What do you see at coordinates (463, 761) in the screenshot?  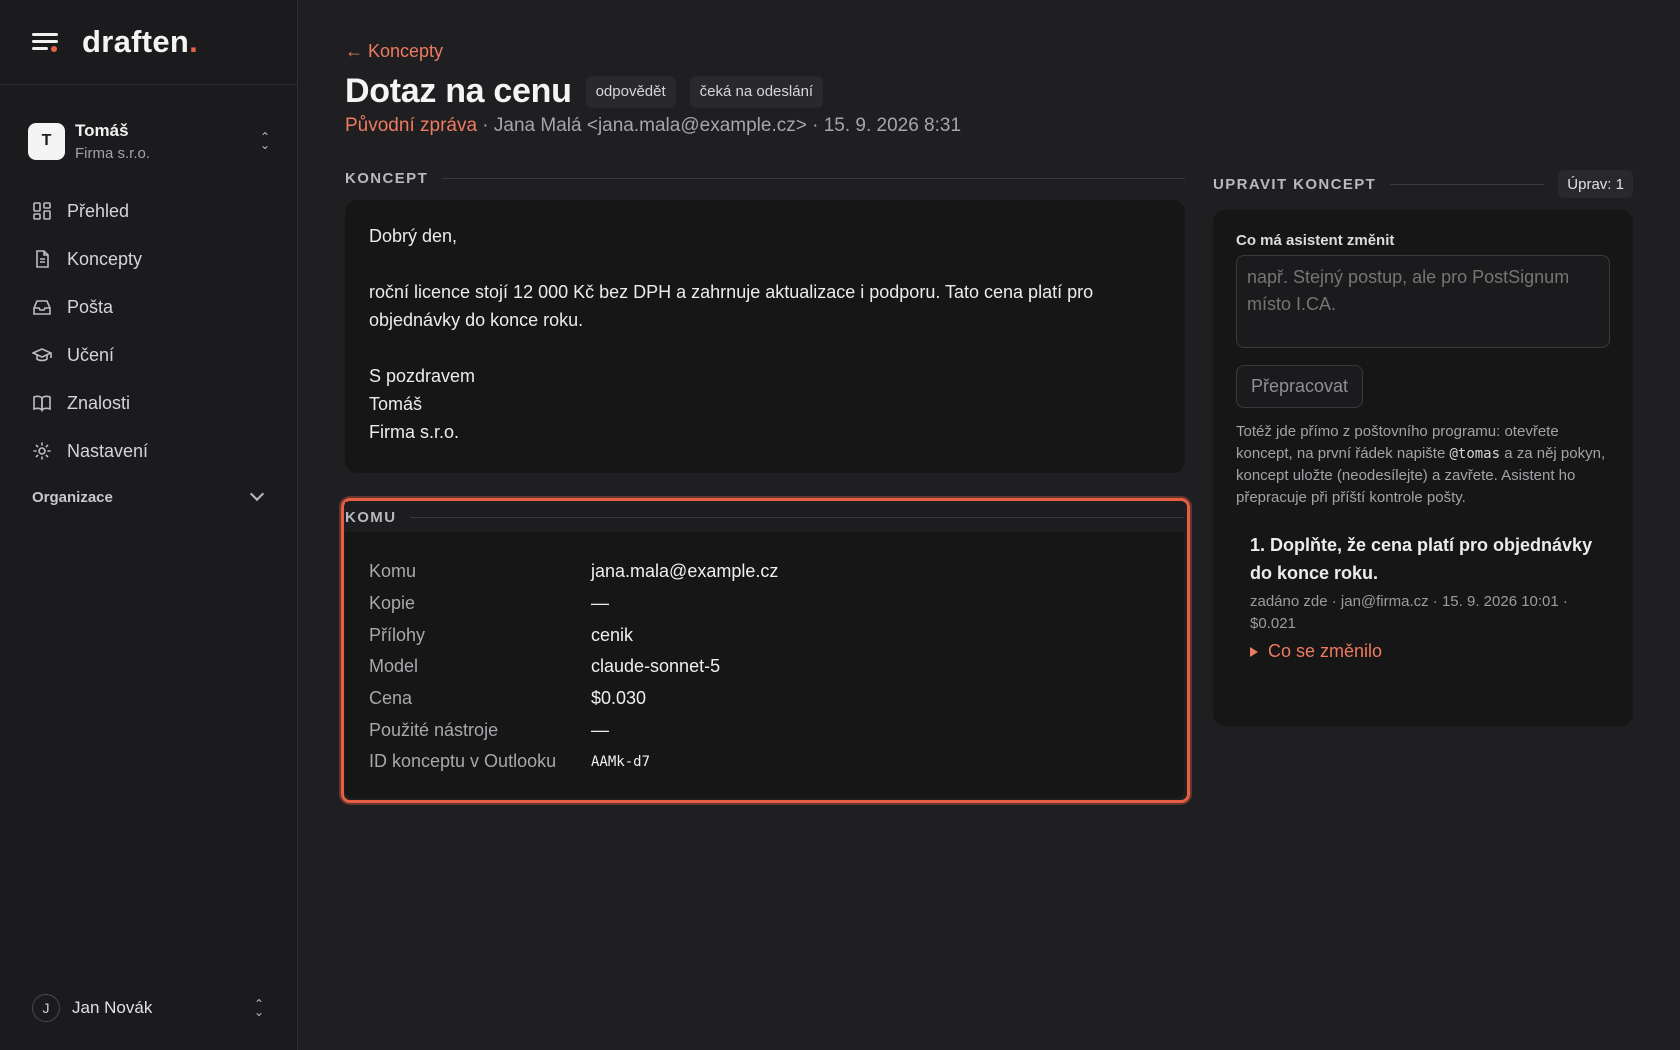 I see `detail-key: ID konceptu v Outlooku` at bounding box center [463, 761].